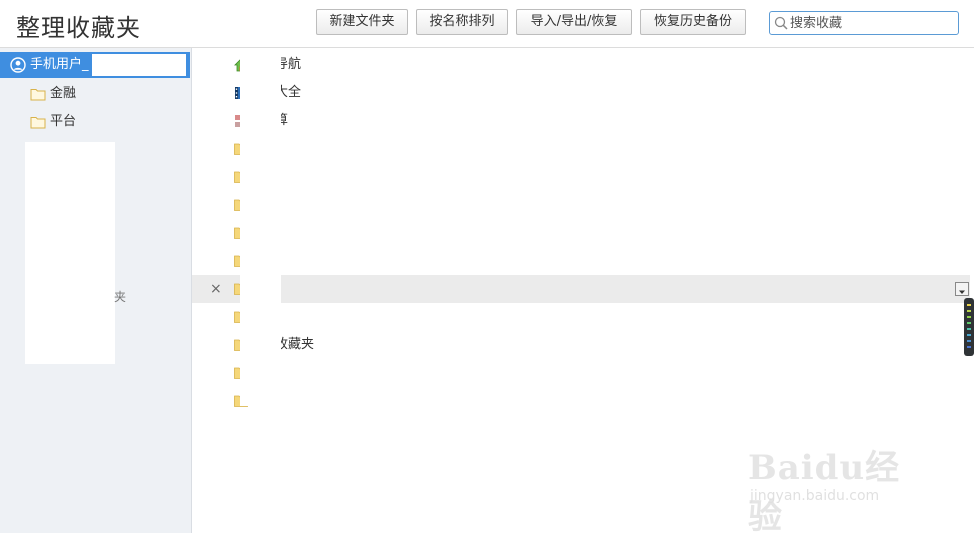 The image size is (974, 538). Describe the element at coordinates (581, 401) in the screenshot. I see `list-item: 沿` at that location.